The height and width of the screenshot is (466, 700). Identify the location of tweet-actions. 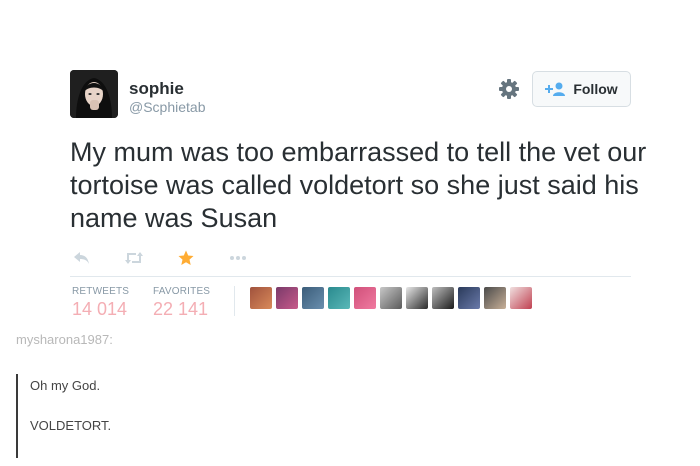
(176, 258).